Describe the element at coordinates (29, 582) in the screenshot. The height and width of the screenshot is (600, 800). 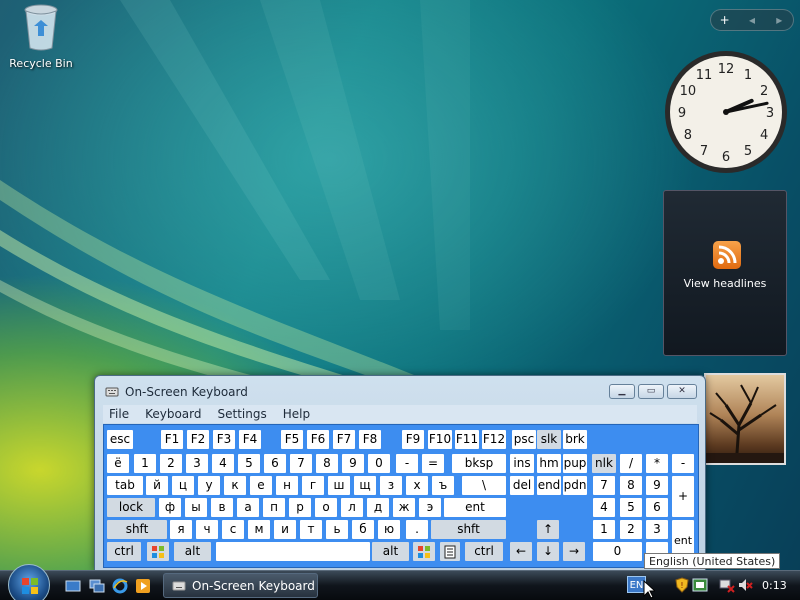
I see `start-button` at that location.